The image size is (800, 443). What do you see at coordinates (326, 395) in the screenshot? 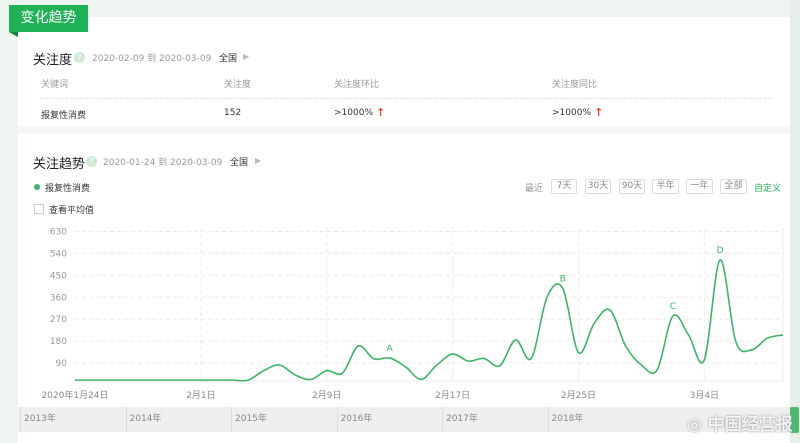
I see `x-tick-label: 2月9日` at bounding box center [326, 395].